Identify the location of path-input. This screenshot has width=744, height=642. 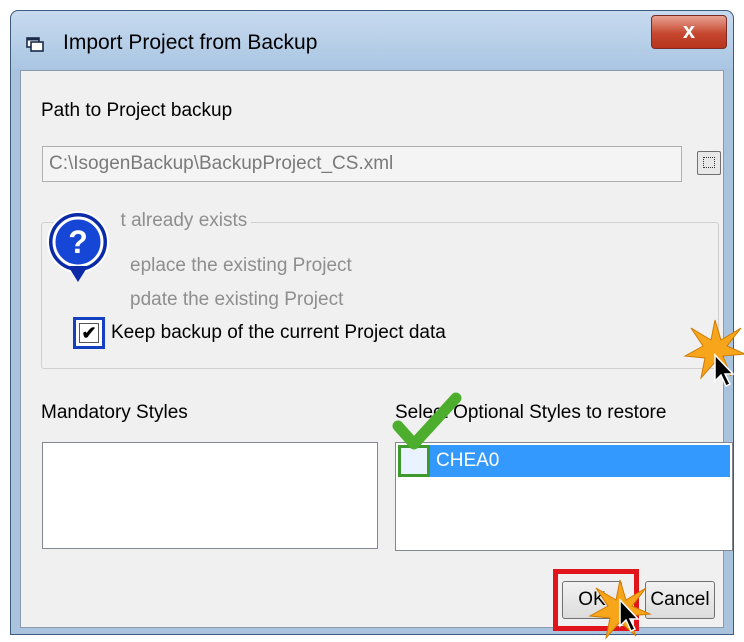
(362, 164).